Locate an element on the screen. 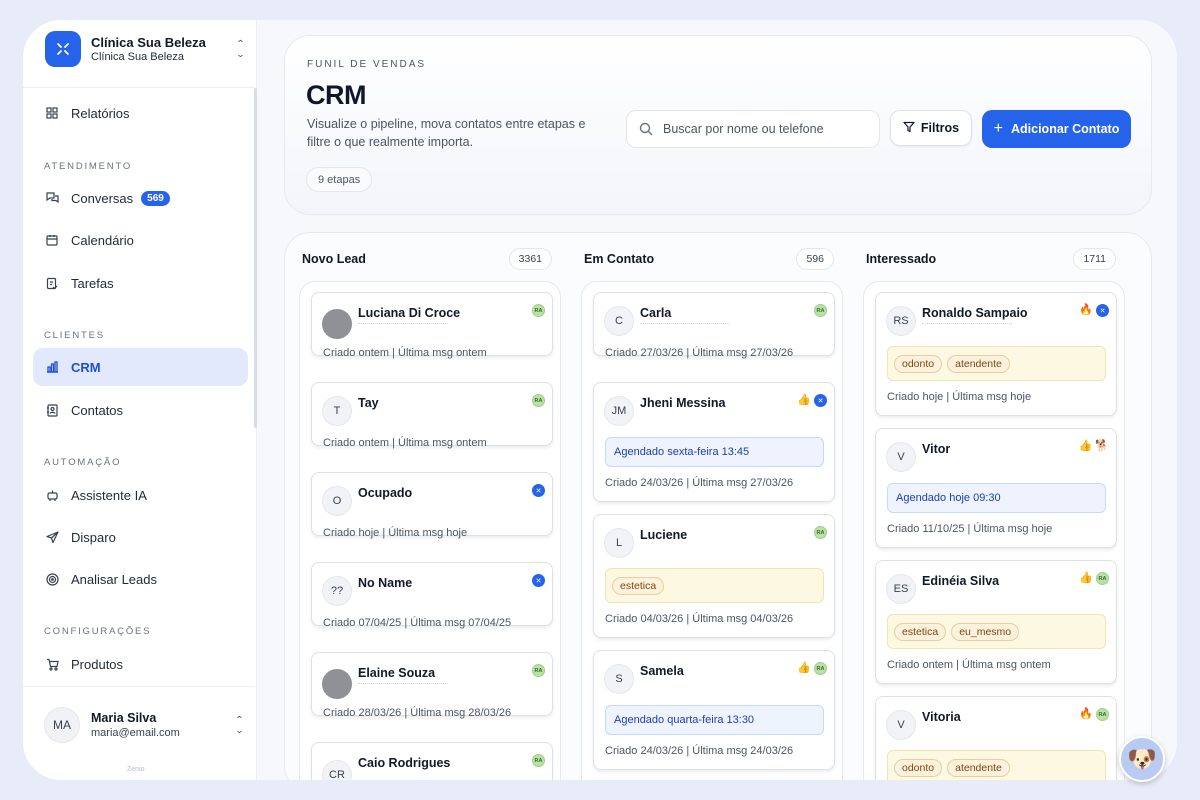 The image size is (1200, 800). org-name: Clínica Sua Beleza is located at coordinates (148, 42).